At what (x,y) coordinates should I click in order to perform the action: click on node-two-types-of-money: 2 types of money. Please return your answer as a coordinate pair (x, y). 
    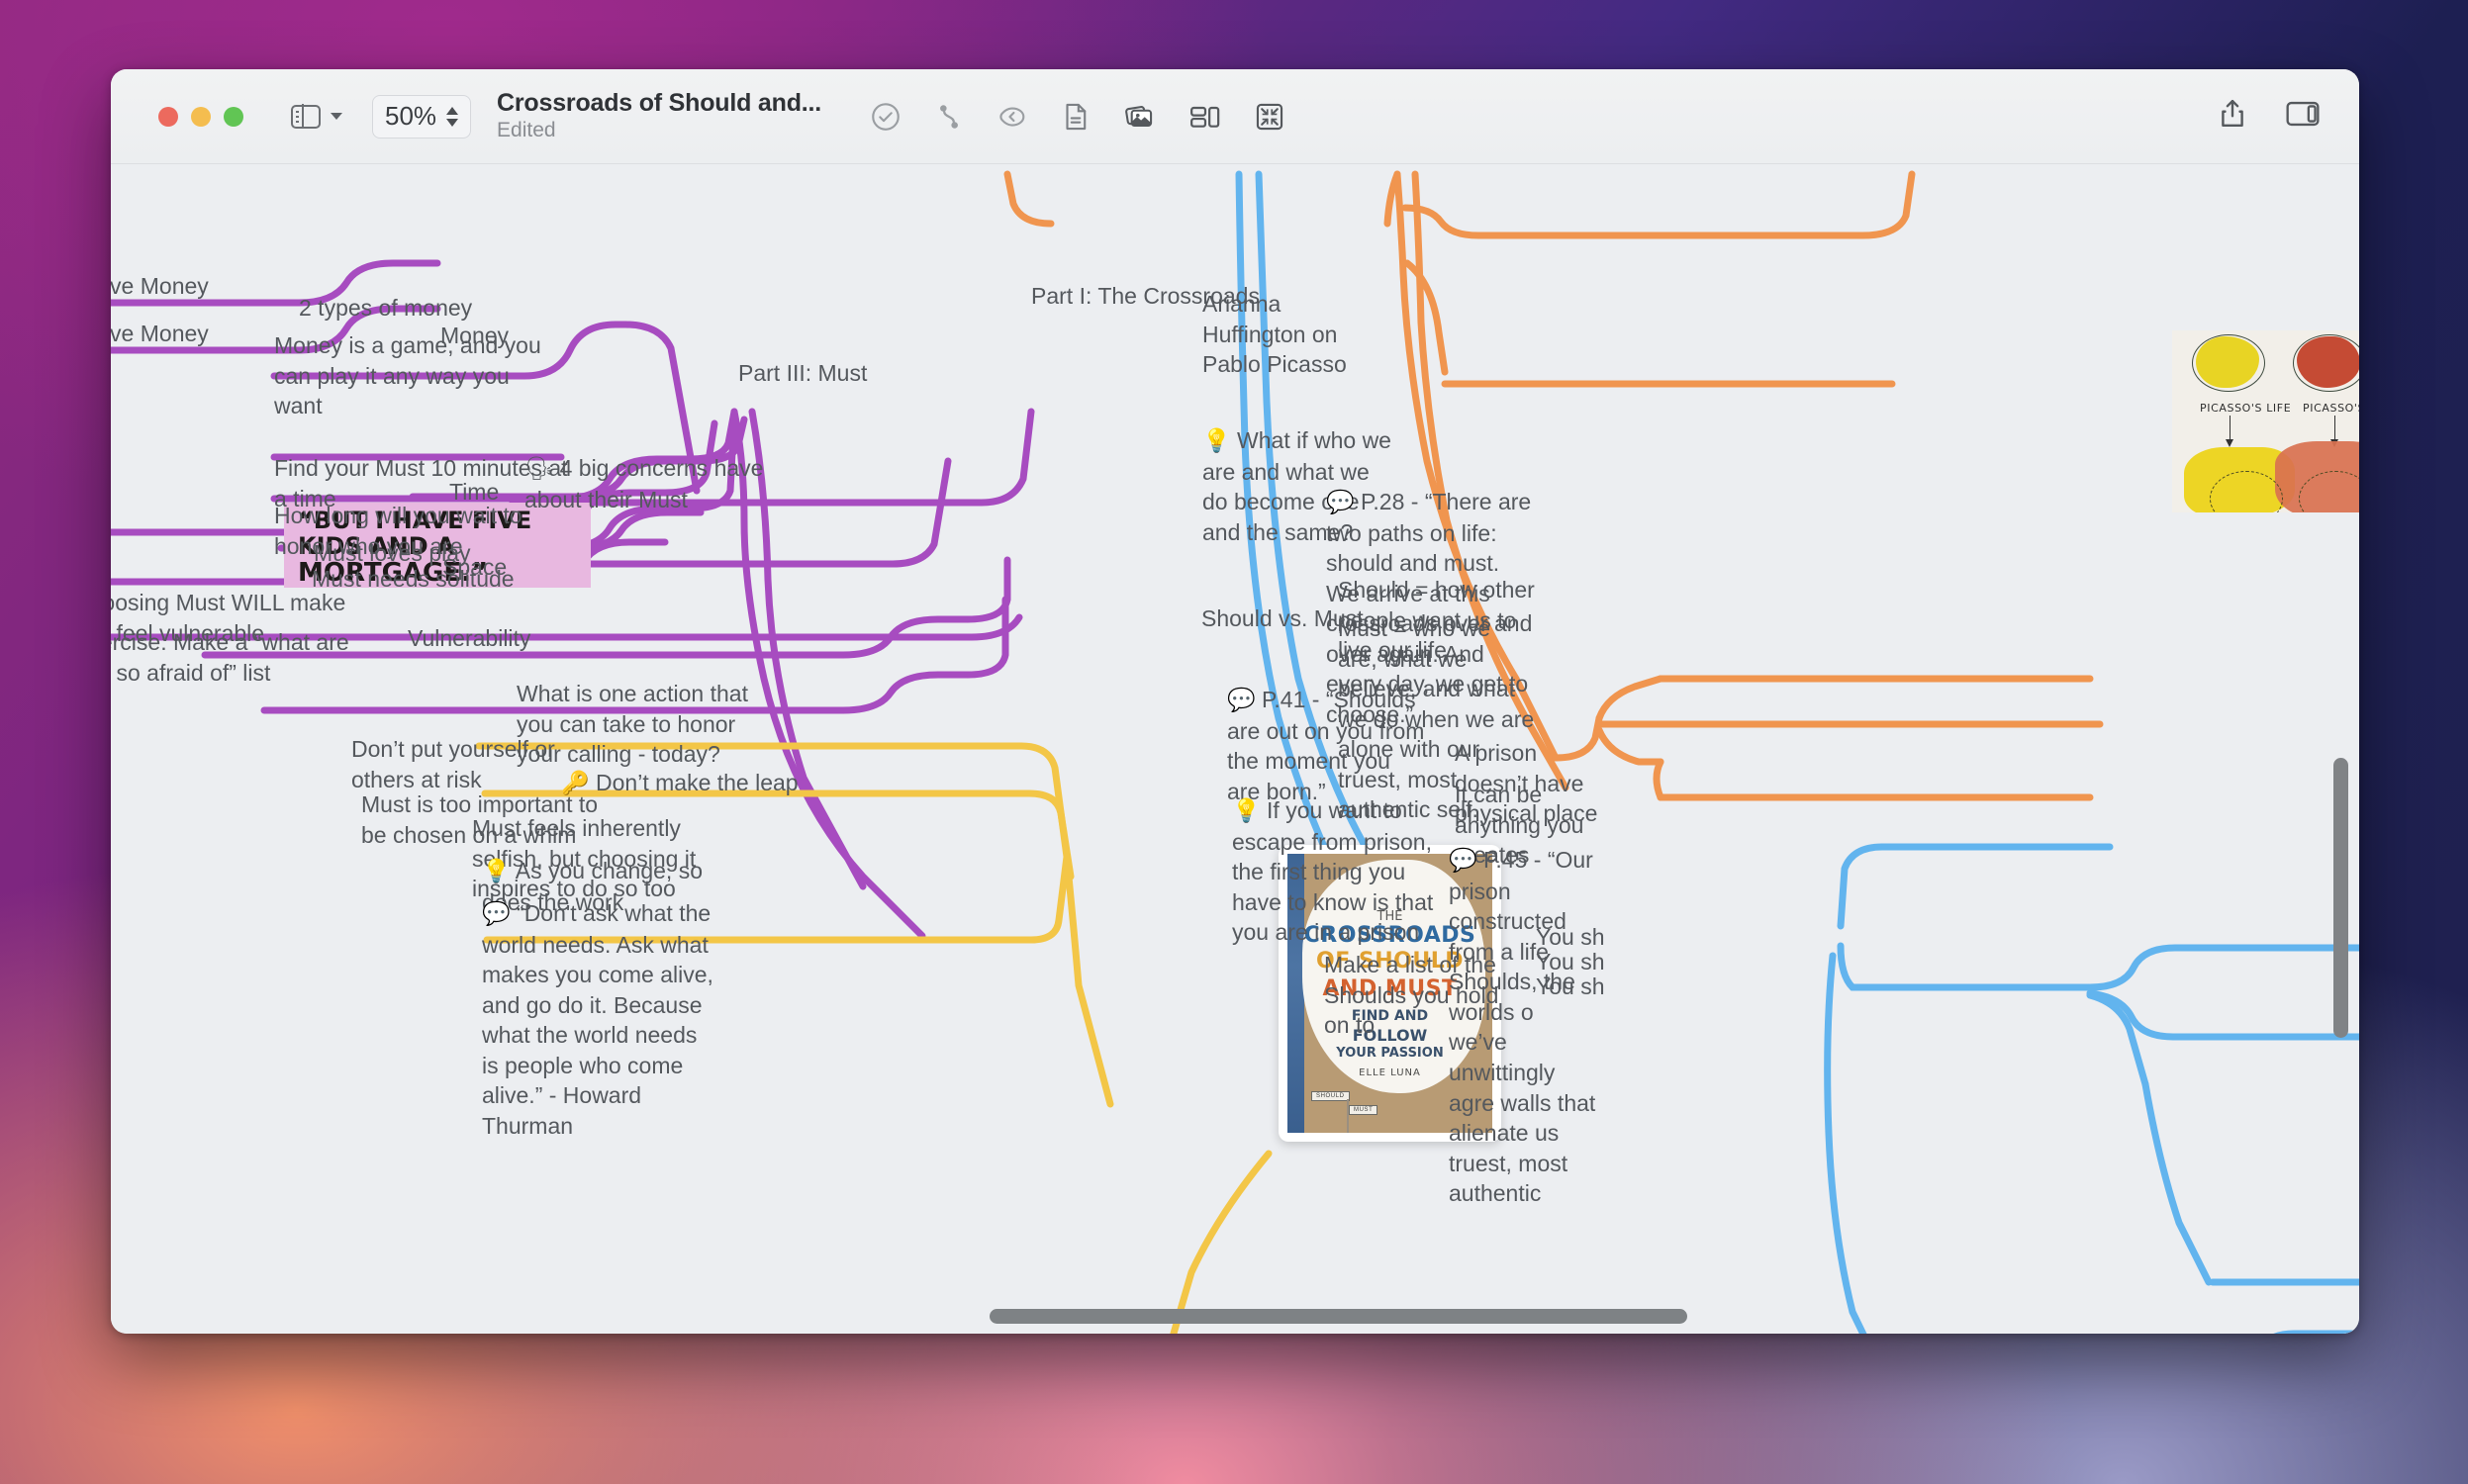
    Looking at the image, I should click on (385, 308).